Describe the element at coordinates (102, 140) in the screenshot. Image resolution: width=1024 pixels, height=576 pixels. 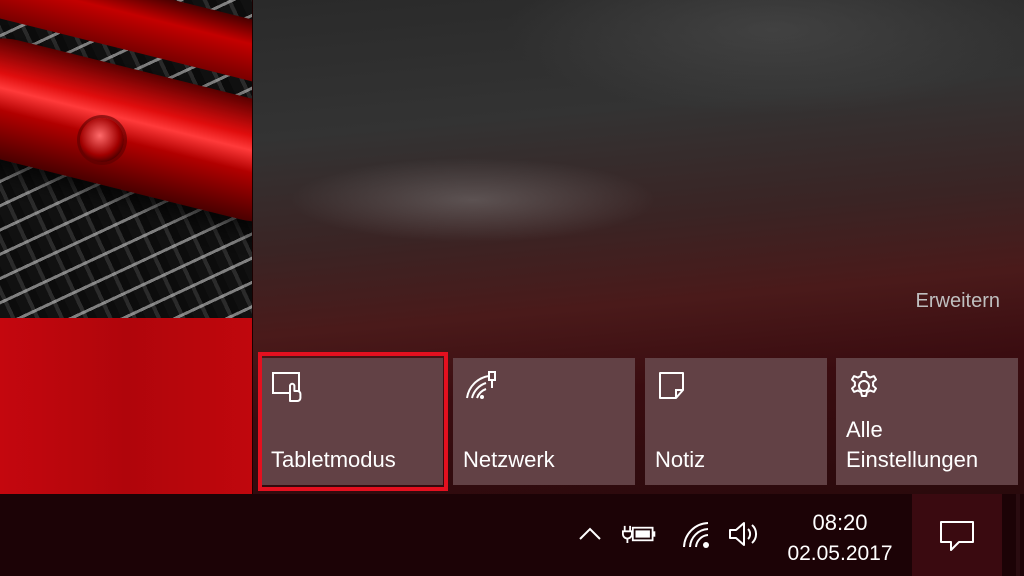
I see `wallpaper-bolt` at that location.